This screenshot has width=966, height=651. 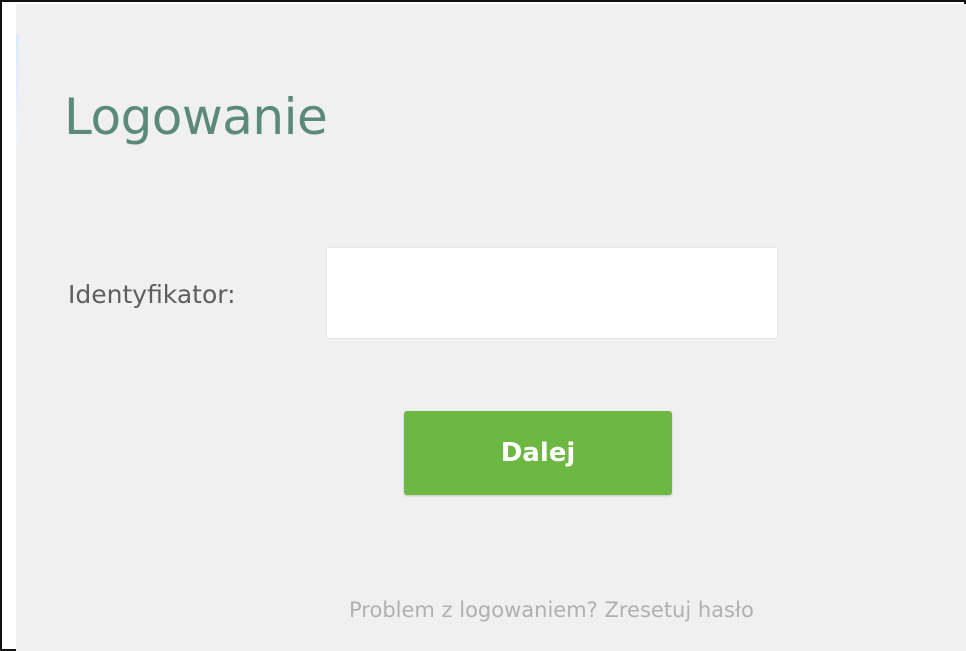 What do you see at coordinates (551, 610) in the screenshot?
I see `reset-password-link: Problem z logowaniem? Zresetuj hasło` at bounding box center [551, 610].